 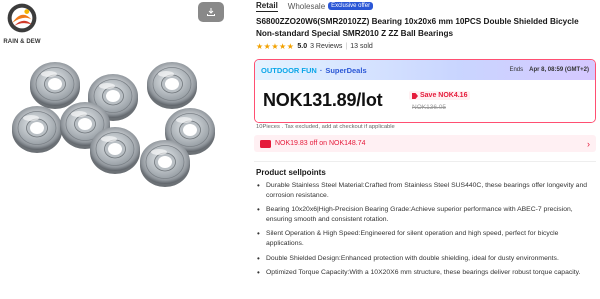 I want to click on purchase-mode-tabs: Retail Wholesale Exclusive offer, so click(x=315, y=6).